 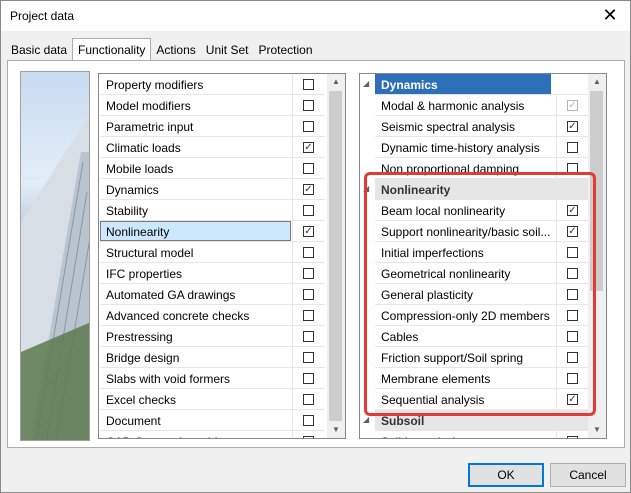 What do you see at coordinates (453, 106) in the screenshot?
I see `item-label: Modal & harmonic analysis` at bounding box center [453, 106].